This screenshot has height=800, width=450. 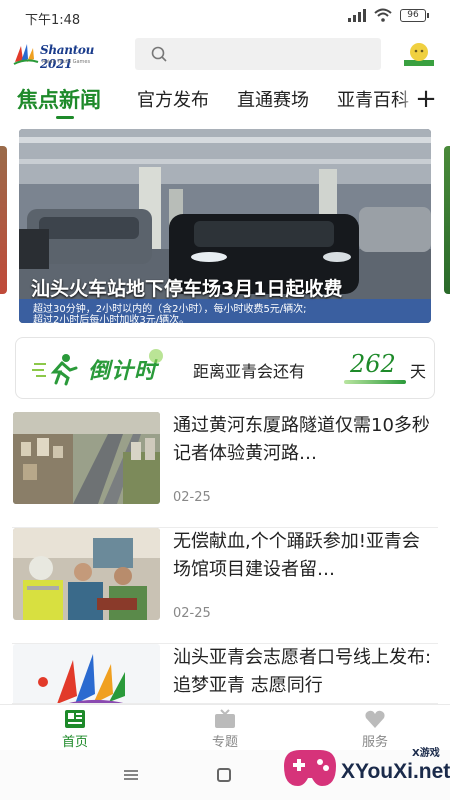 What do you see at coordinates (26, 54) in the screenshot?
I see `logo-emblem-icon` at bounding box center [26, 54].